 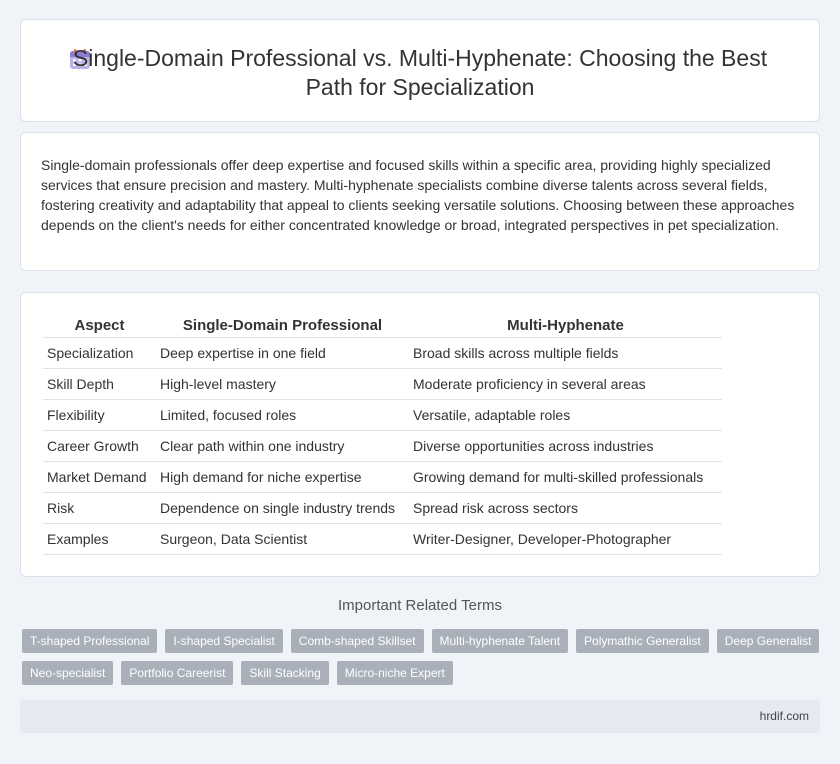 What do you see at coordinates (99, 353) in the screenshot?
I see `table-cell-aspect: Specialization` at bounding box center [99, 353].